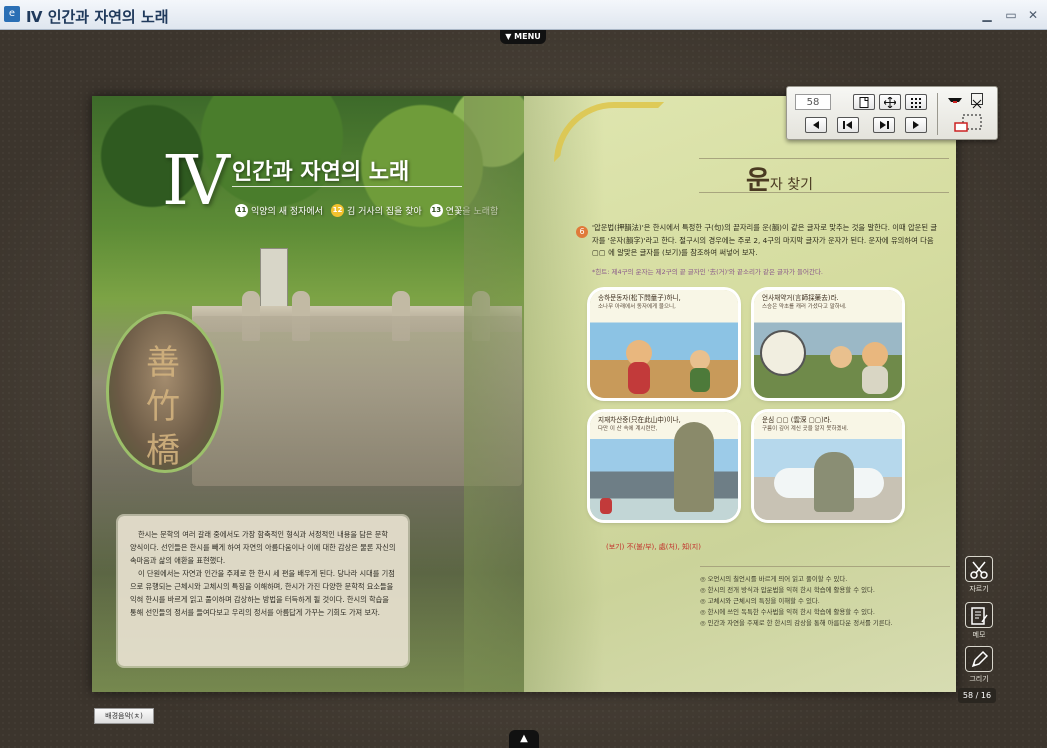  Describe the element at coordinates (977, 101) in the screenshot. I see `close-navigator-button` at that location.